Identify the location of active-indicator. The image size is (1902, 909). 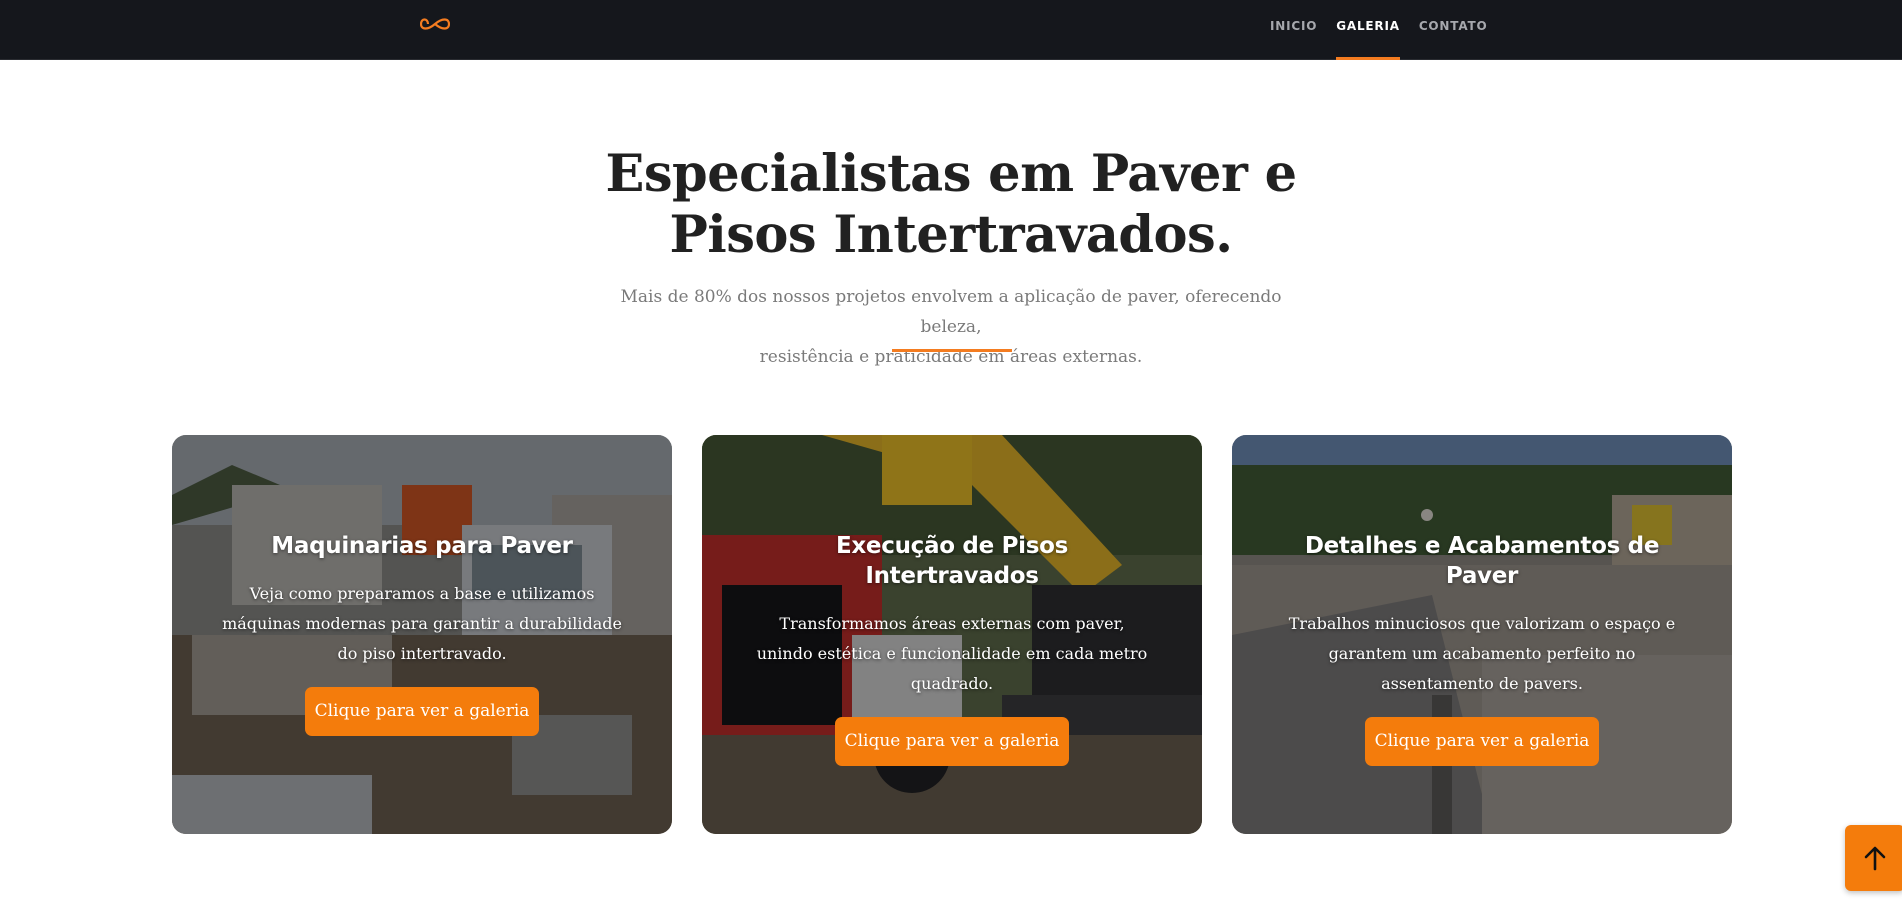
(1368, 58).